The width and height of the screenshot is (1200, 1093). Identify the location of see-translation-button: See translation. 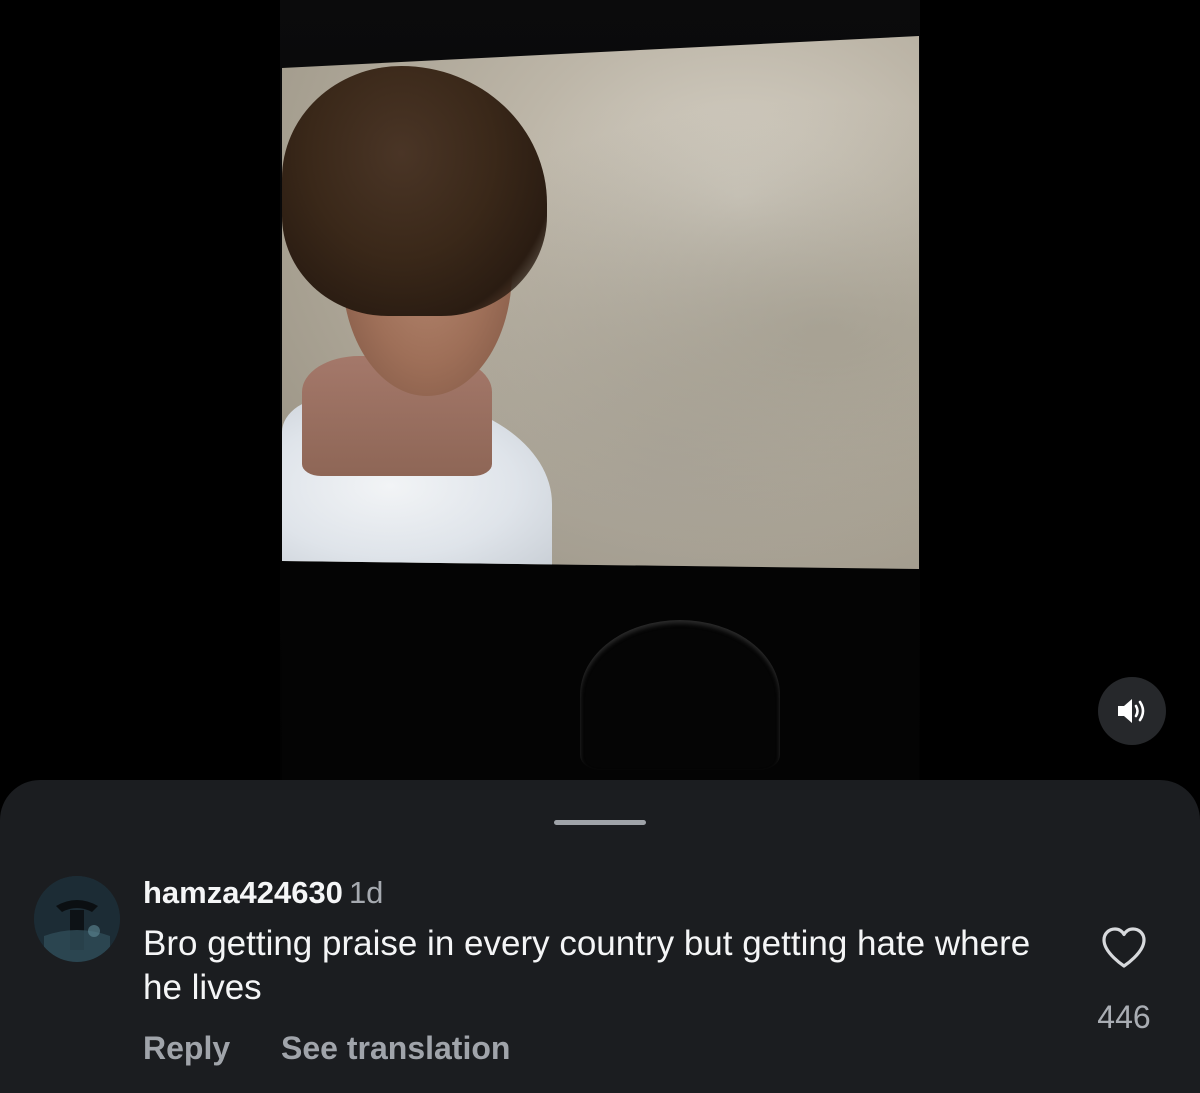
(395, 1048).